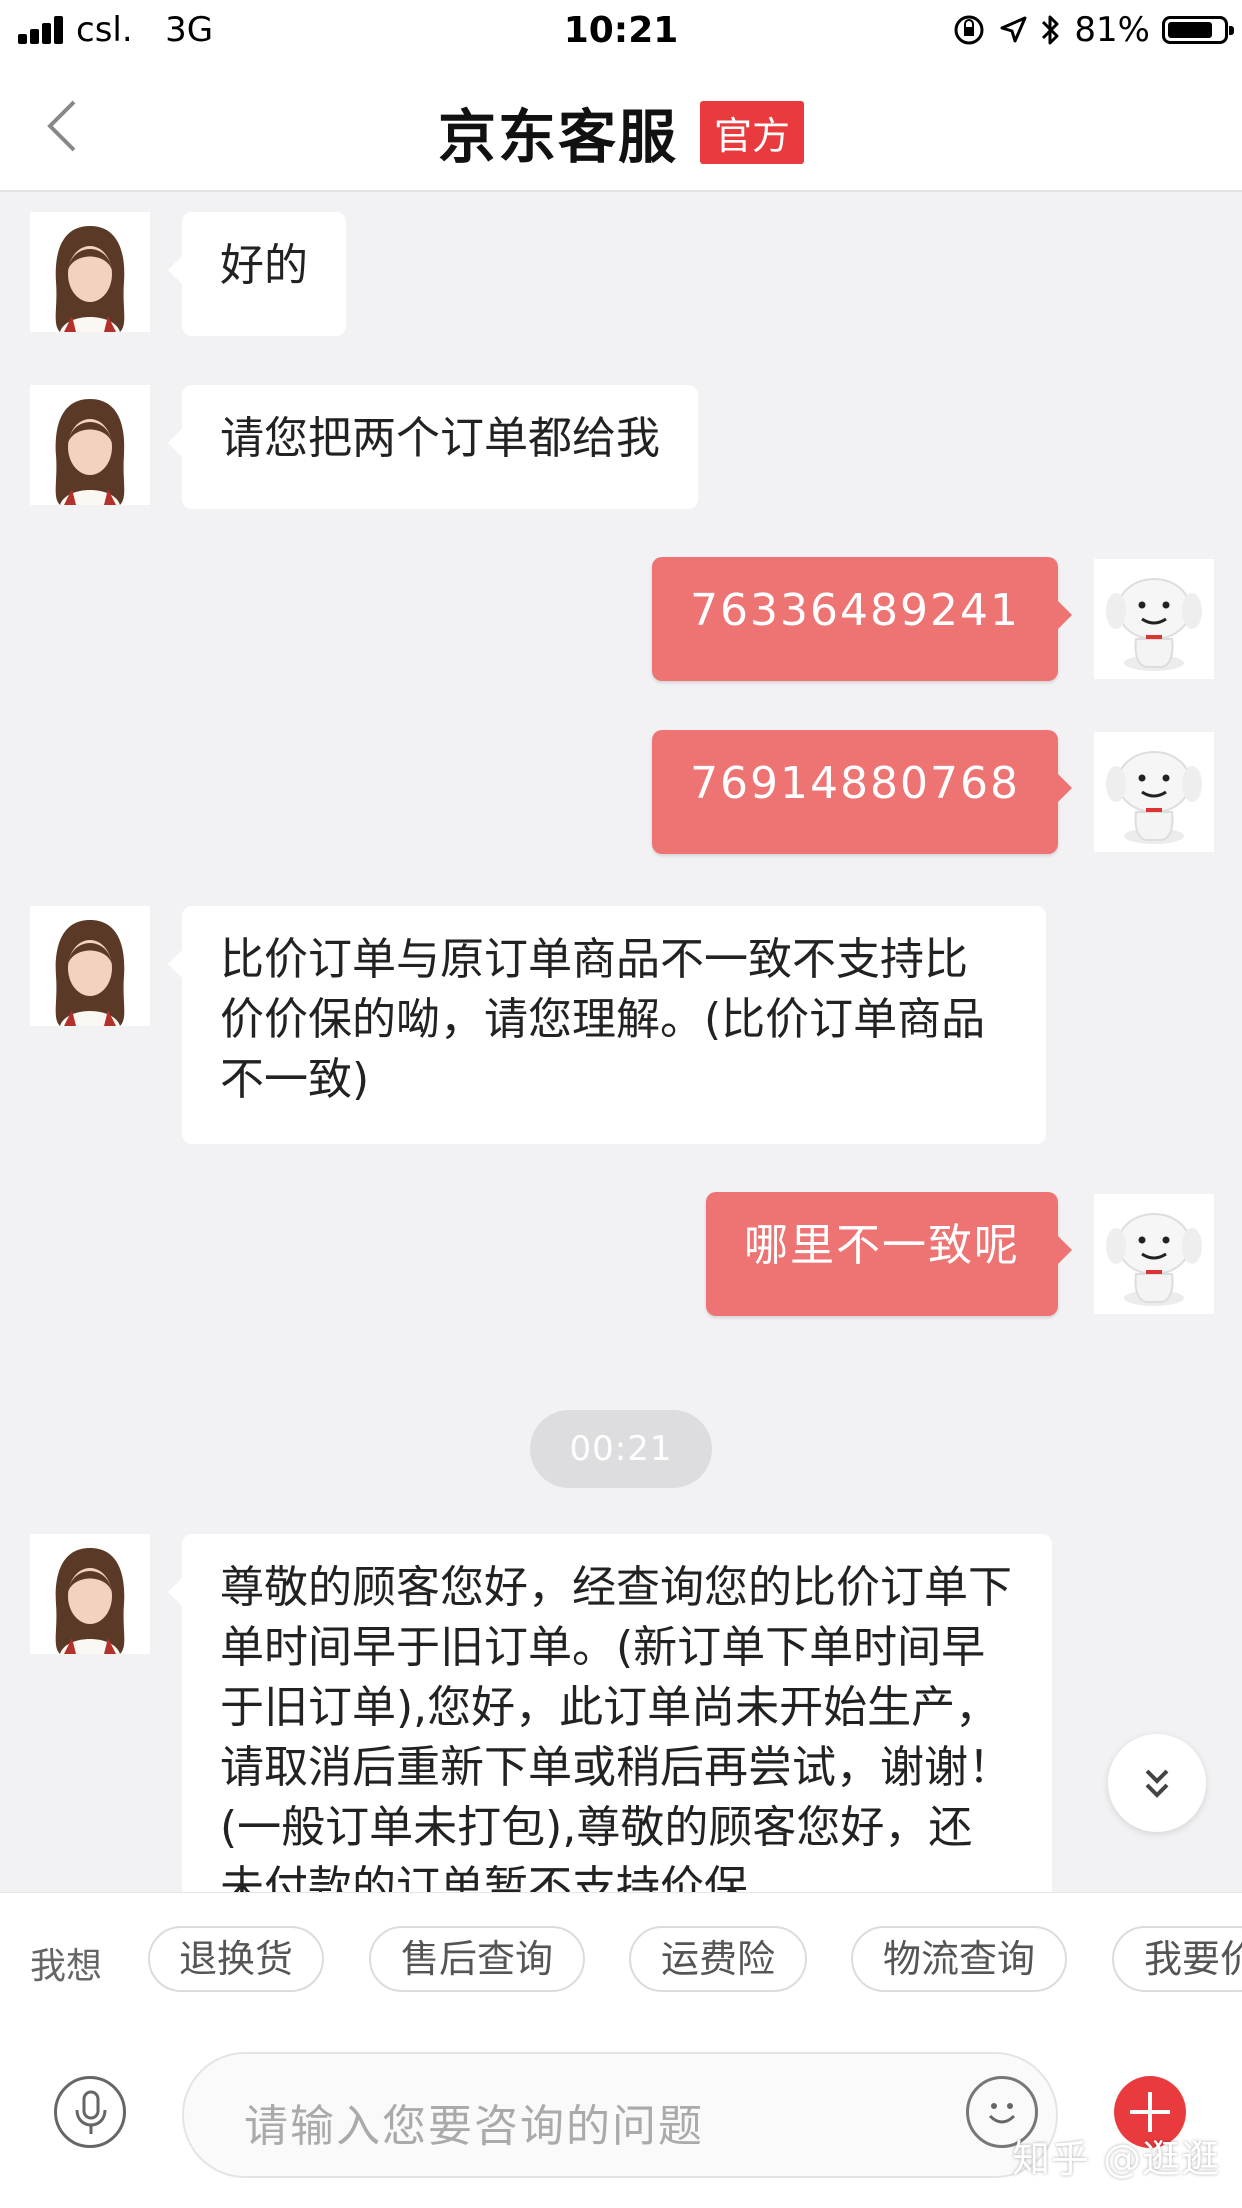 The image size is (1242, 2208). I want to click on status-right: 81%, so click(1093, 30).